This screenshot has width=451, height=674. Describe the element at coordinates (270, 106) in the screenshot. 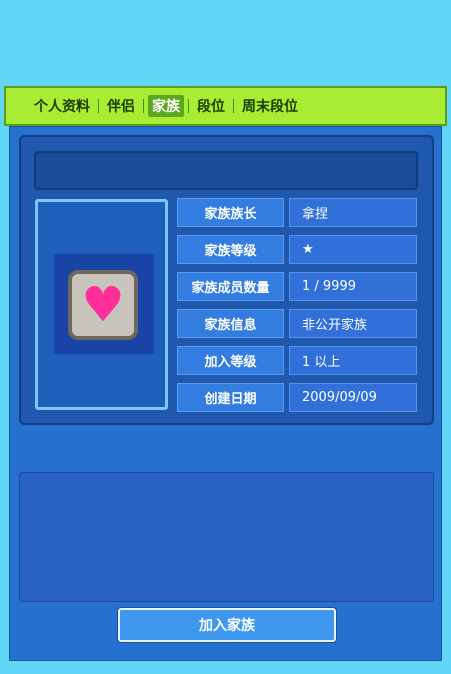

I see `tab-weekend-rank: 周末段位` at that location.